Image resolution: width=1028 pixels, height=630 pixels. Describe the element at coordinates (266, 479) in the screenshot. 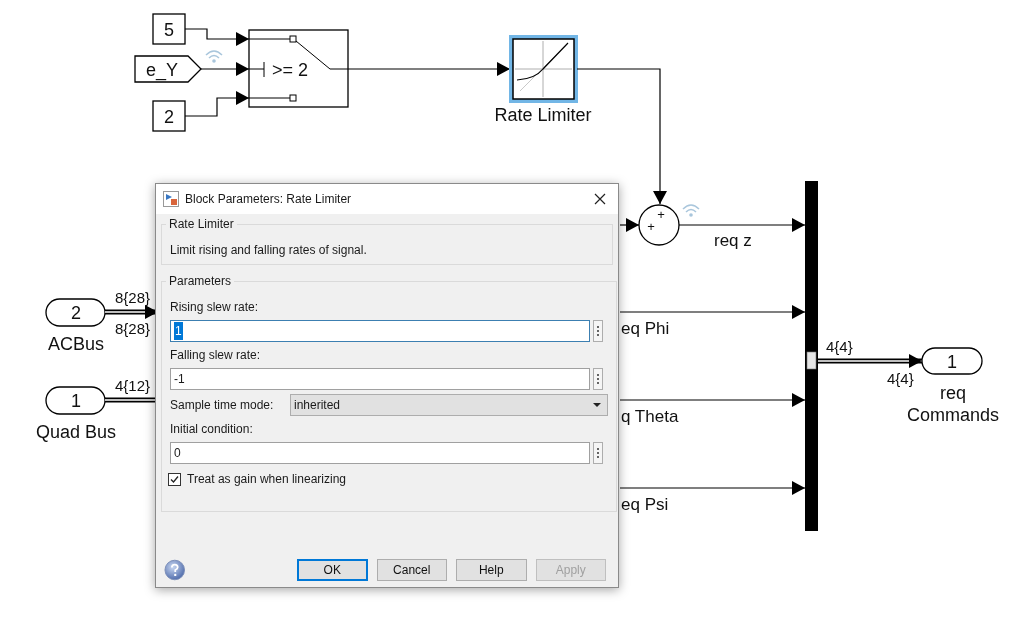

I see `checkbox-label: Treat as gain when linearizing` at that location.